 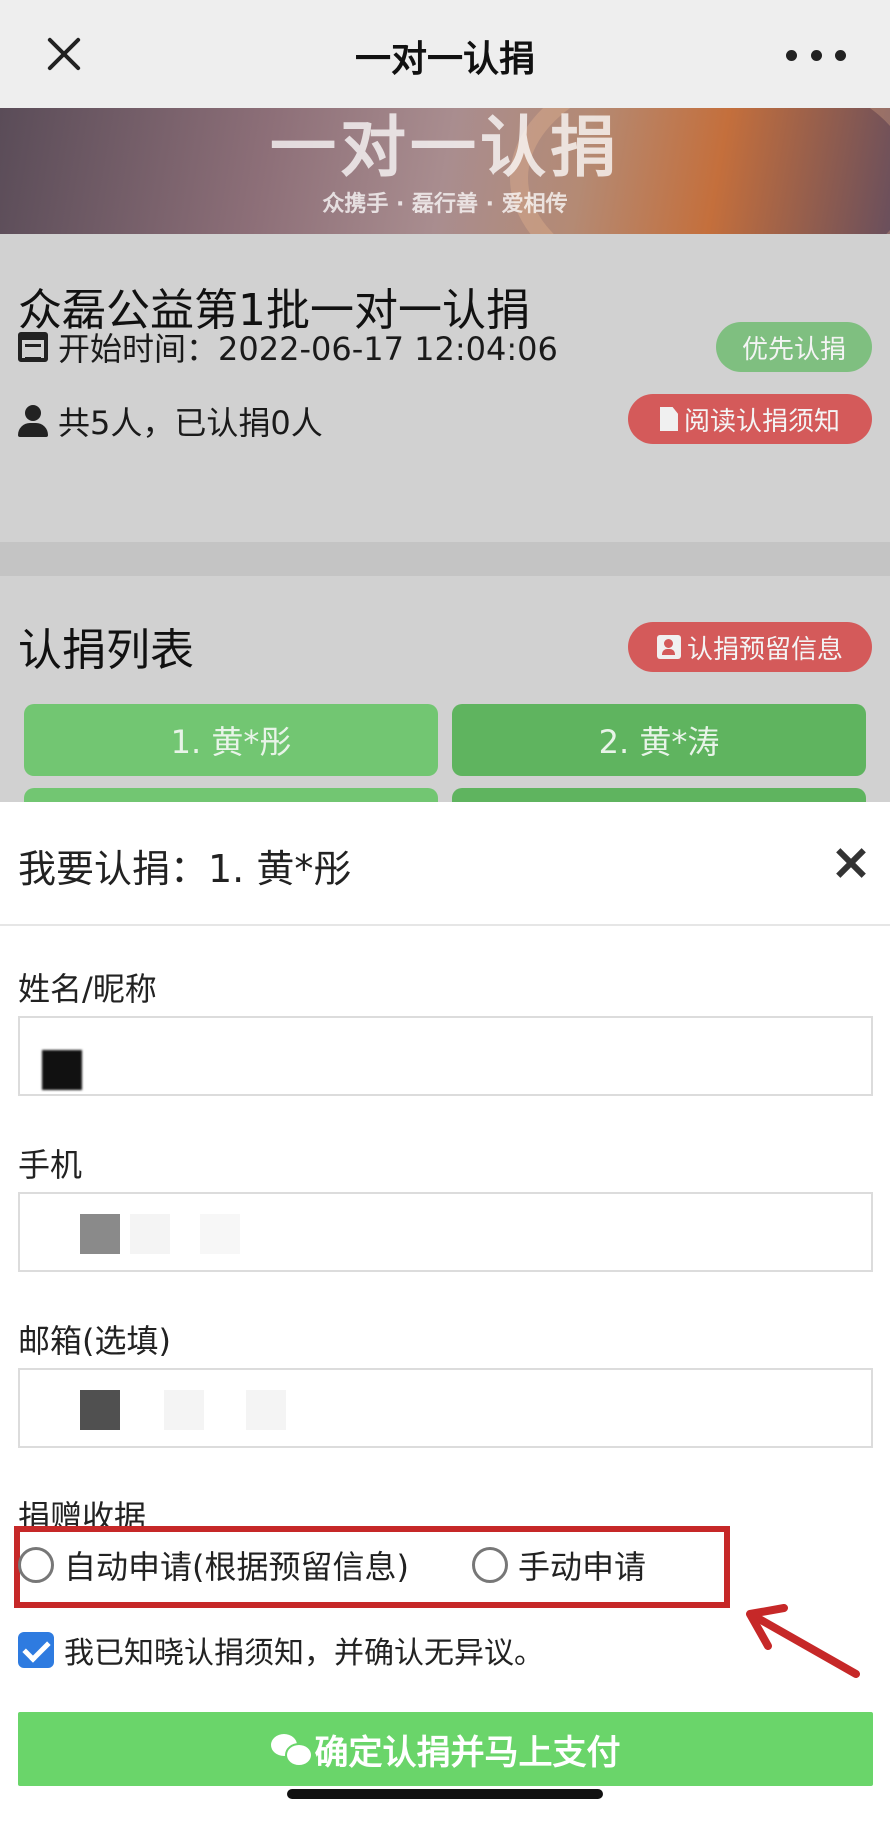 What do you see at coordinates (559, 1565) in the screenshot?
I see `receipt-option-manual: 手动申请` at bounding box center [559, 1565].